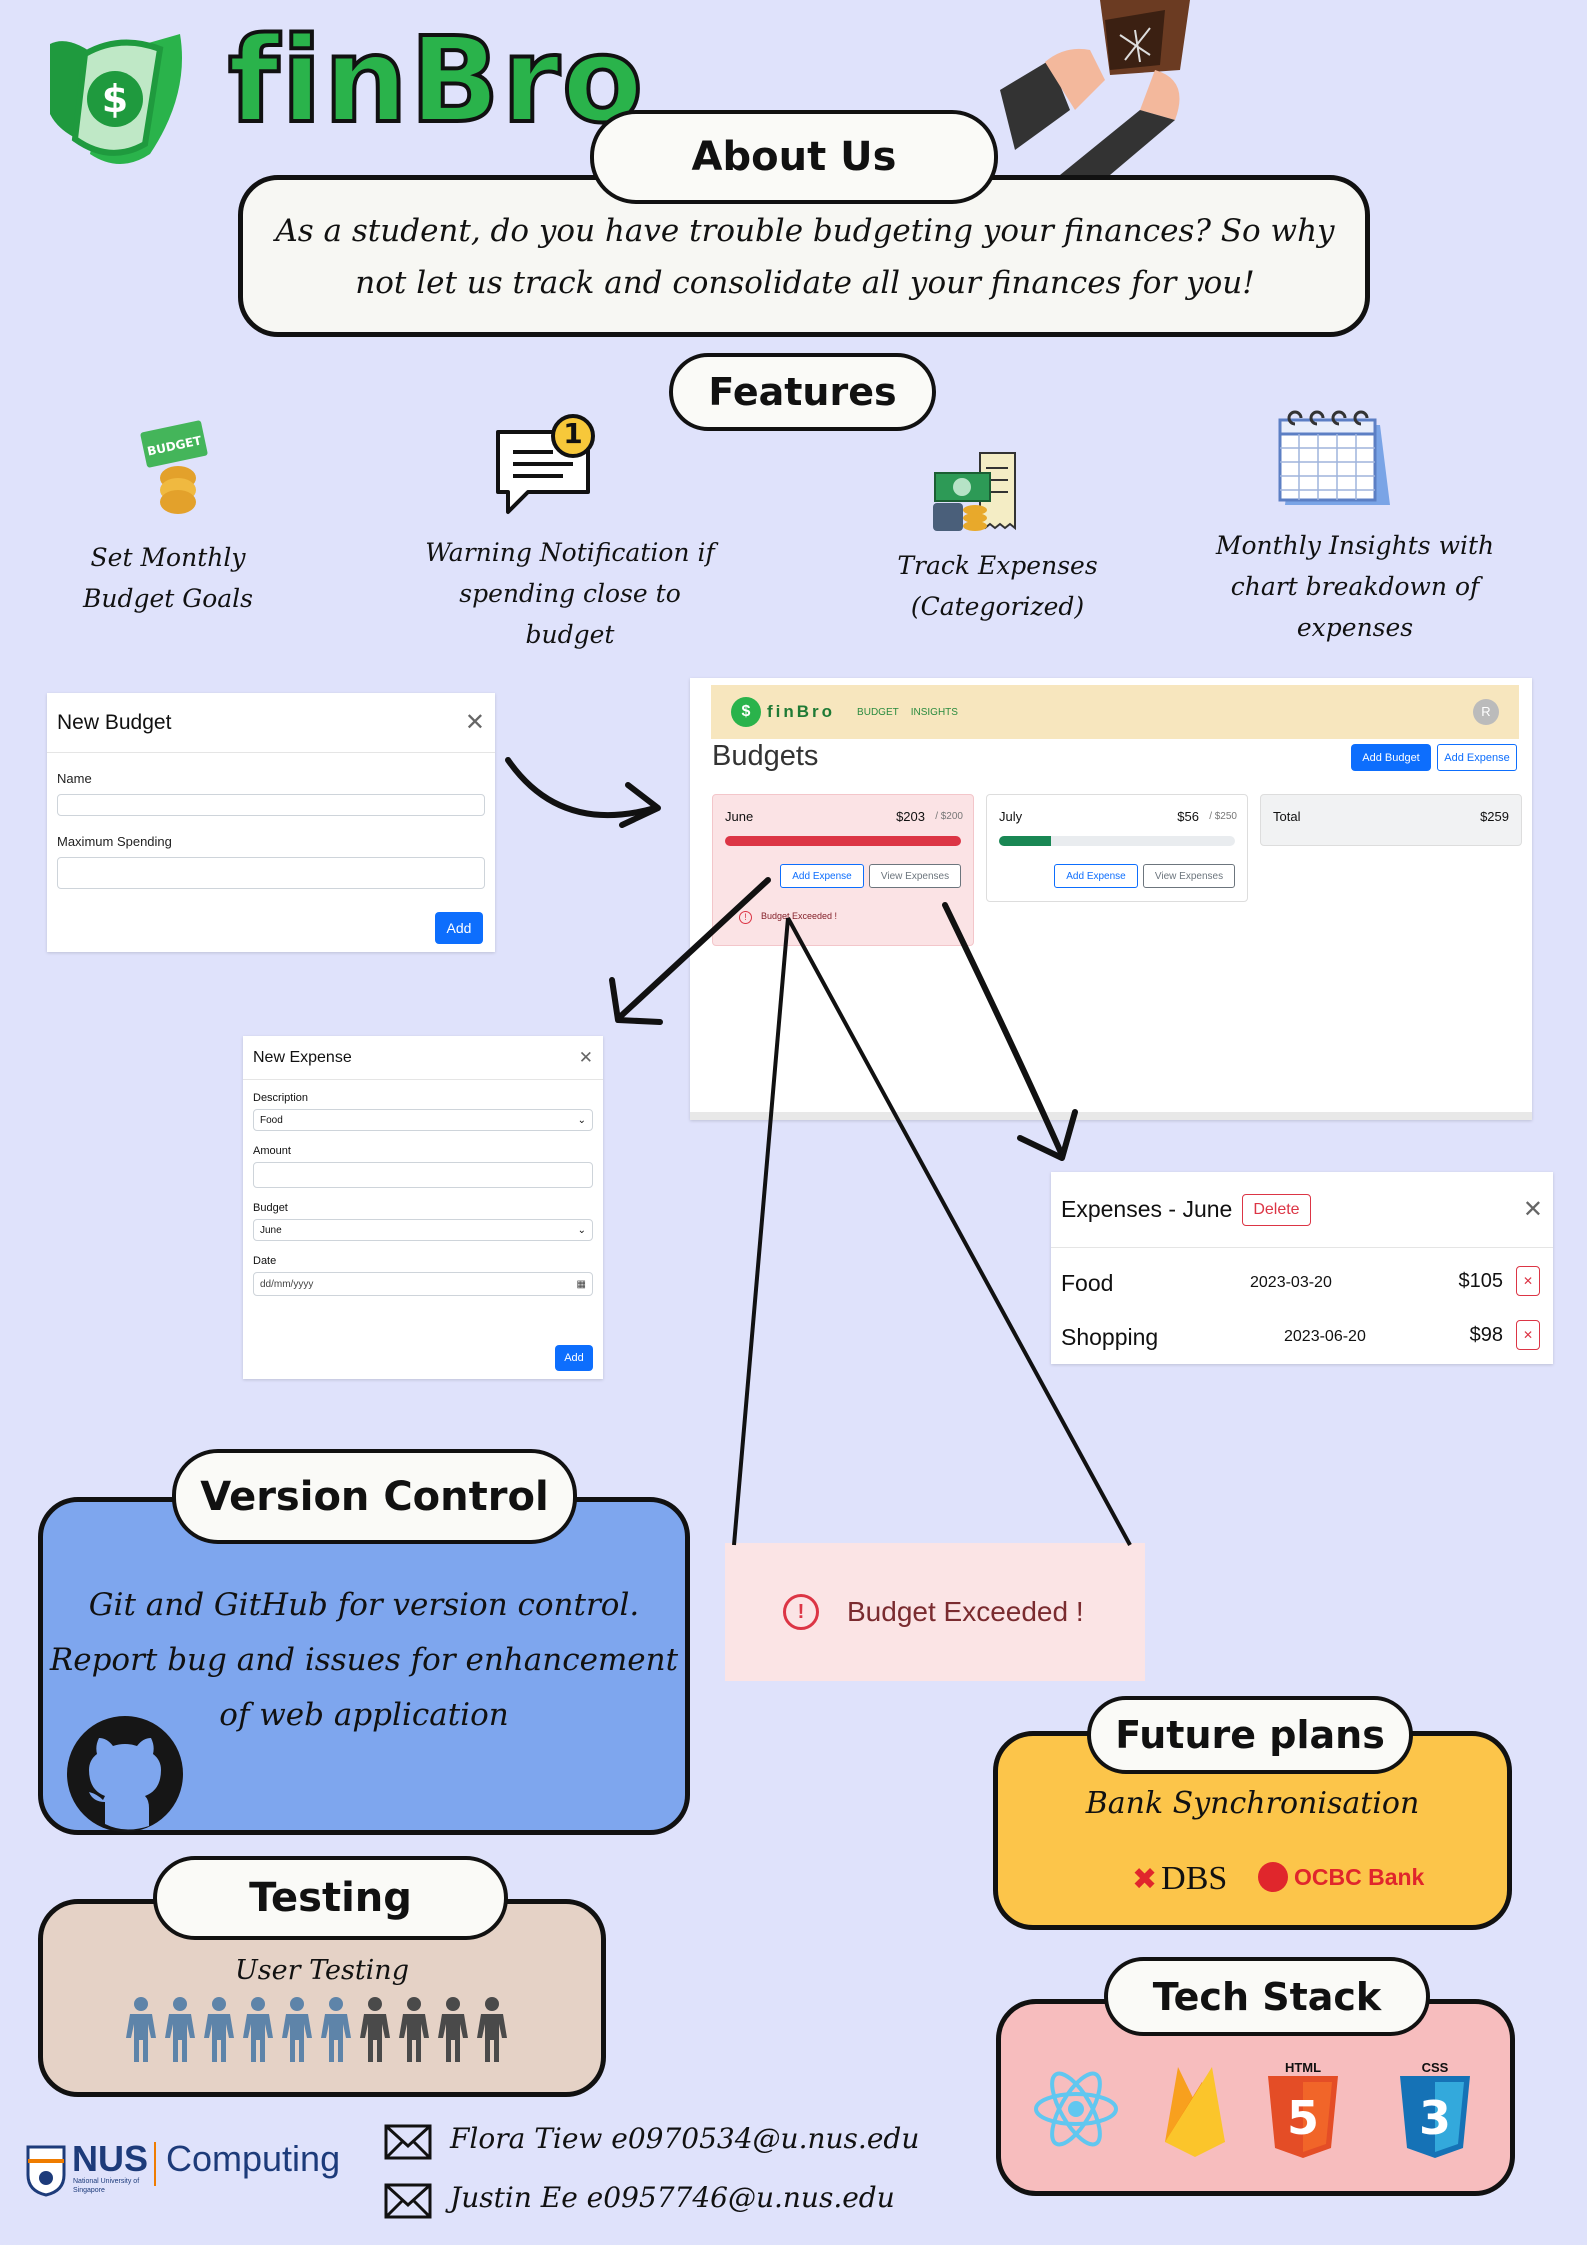  What do you see at coordinates (1273, 1877) in the screenshot?
I see `ocbc-swirl-icon` at bounding box center [1273, 1877].